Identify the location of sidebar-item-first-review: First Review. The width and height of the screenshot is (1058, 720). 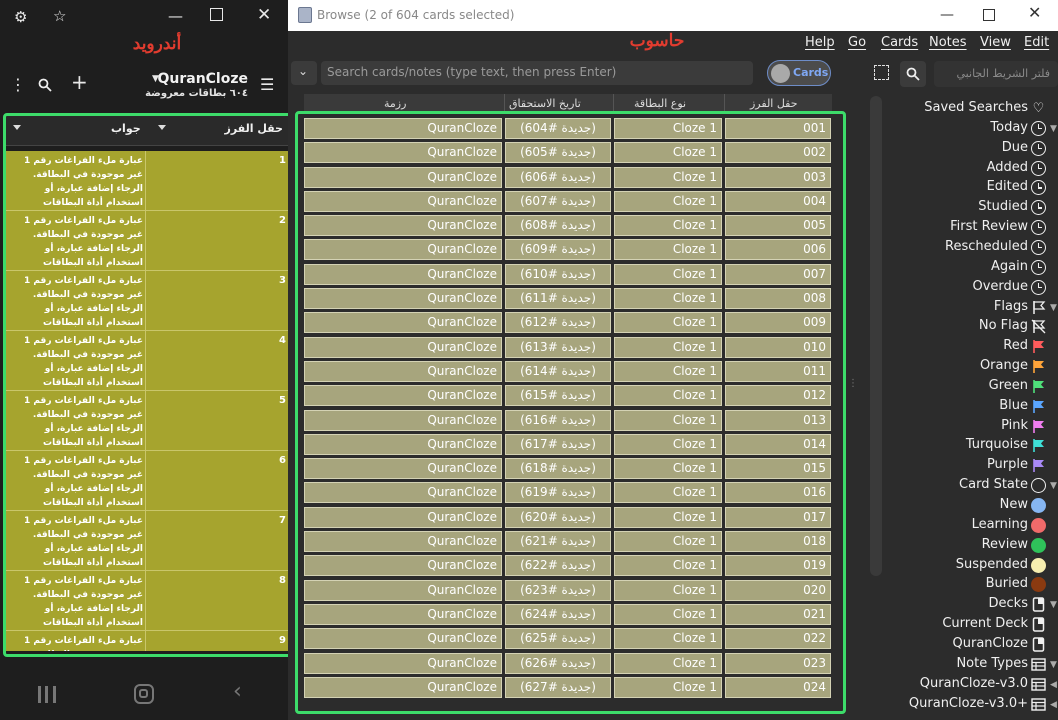
(973, 228).